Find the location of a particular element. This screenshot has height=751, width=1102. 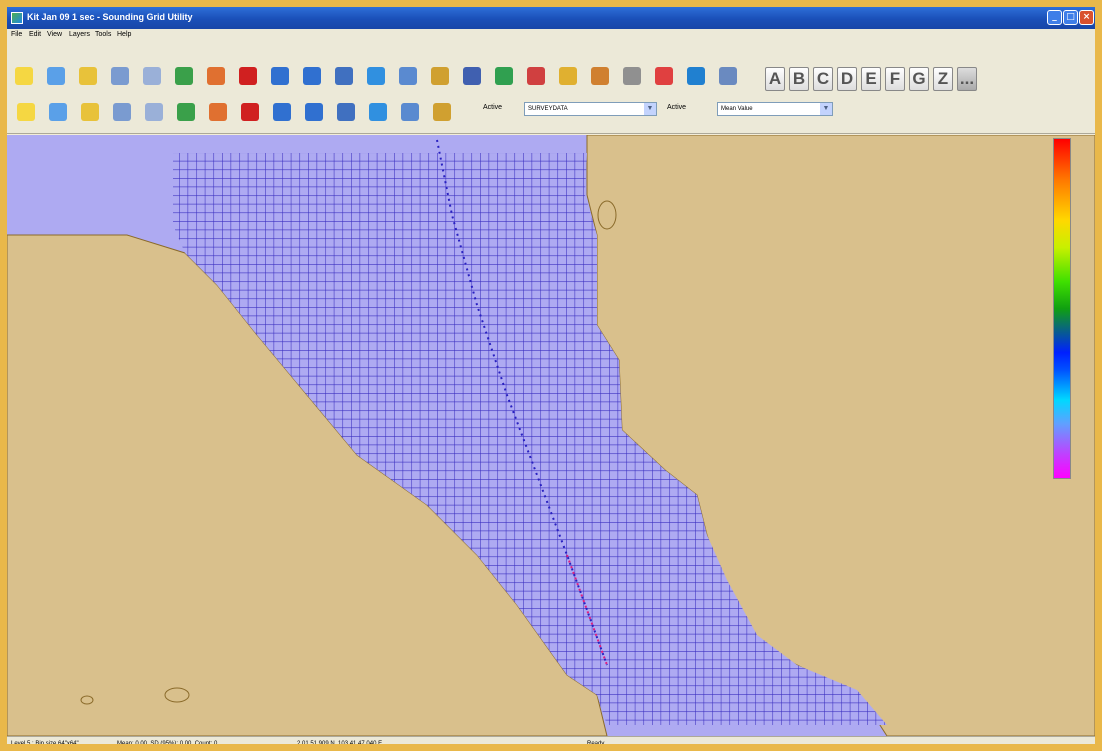

refresh-icon is located at coordinates (376, 76).